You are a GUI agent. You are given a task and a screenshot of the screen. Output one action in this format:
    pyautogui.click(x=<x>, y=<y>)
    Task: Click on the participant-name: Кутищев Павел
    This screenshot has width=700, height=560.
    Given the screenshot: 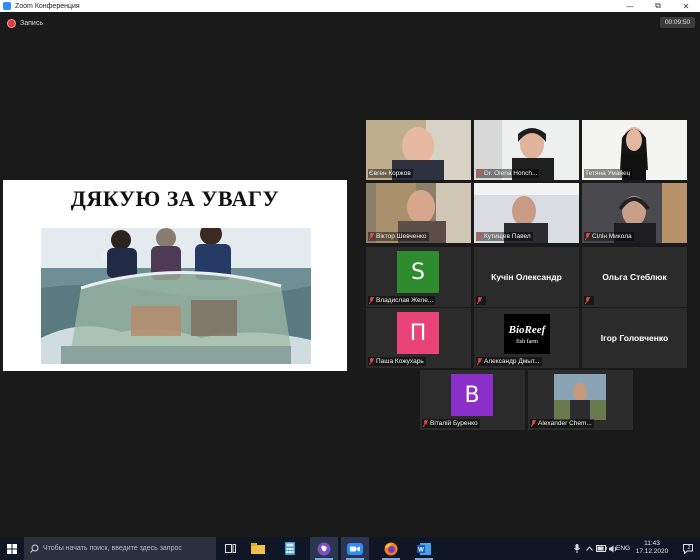 What is the action you would take?
    pyautogui.click(x=507, y=236)
    